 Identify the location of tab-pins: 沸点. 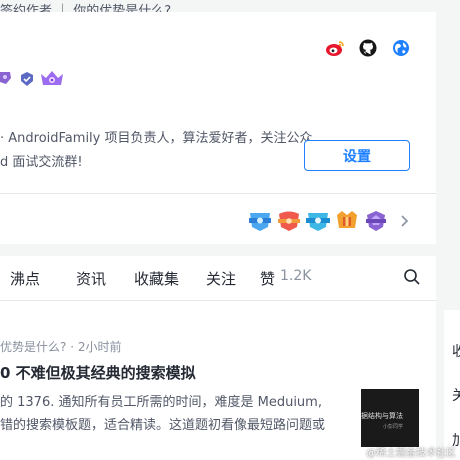
(25, 278).